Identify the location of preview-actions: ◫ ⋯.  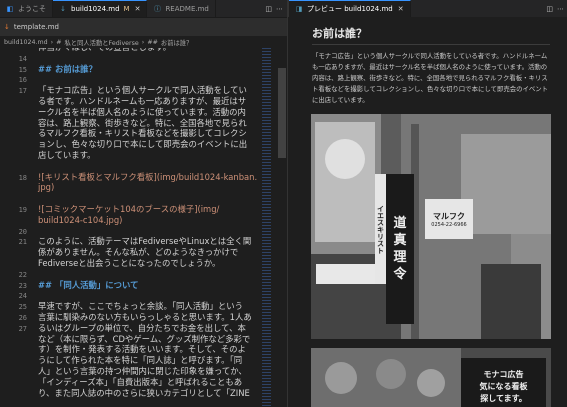
(556, 8).